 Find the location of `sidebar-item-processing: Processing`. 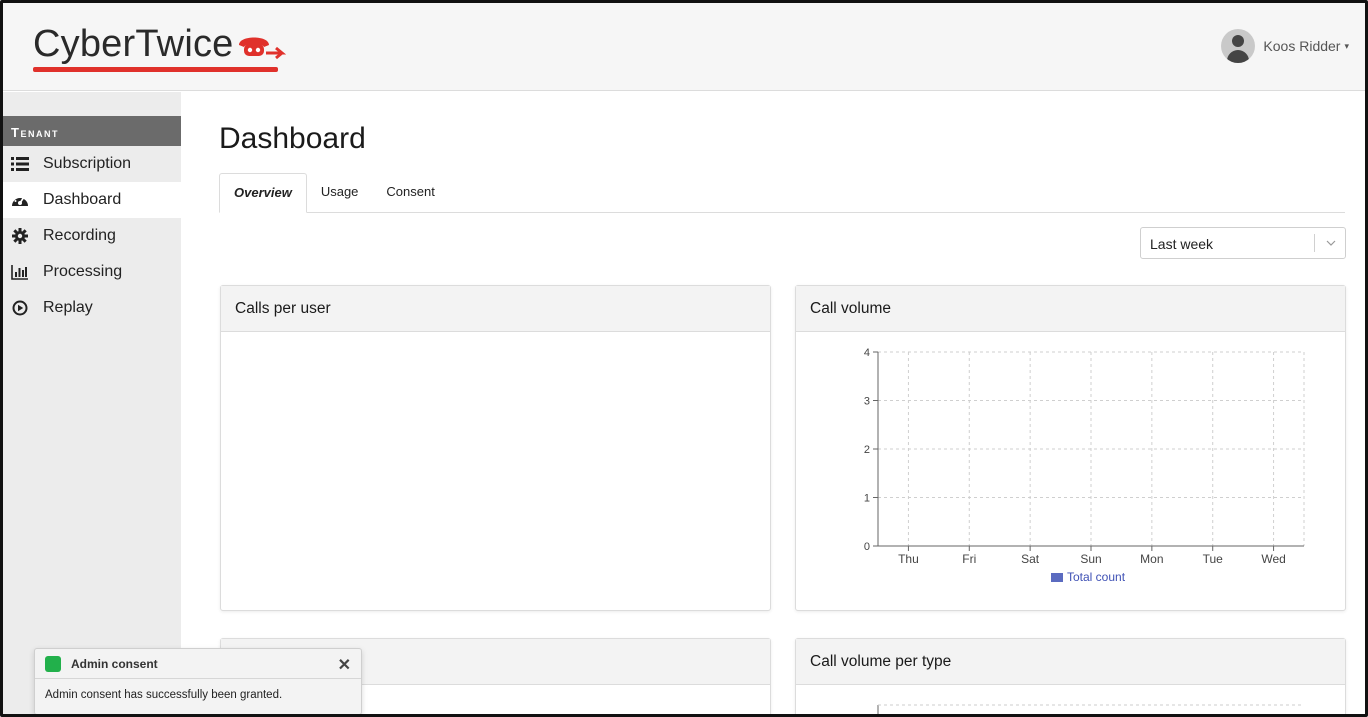

sidebar-item-processing: Processing is located at coordinates (92, 272).